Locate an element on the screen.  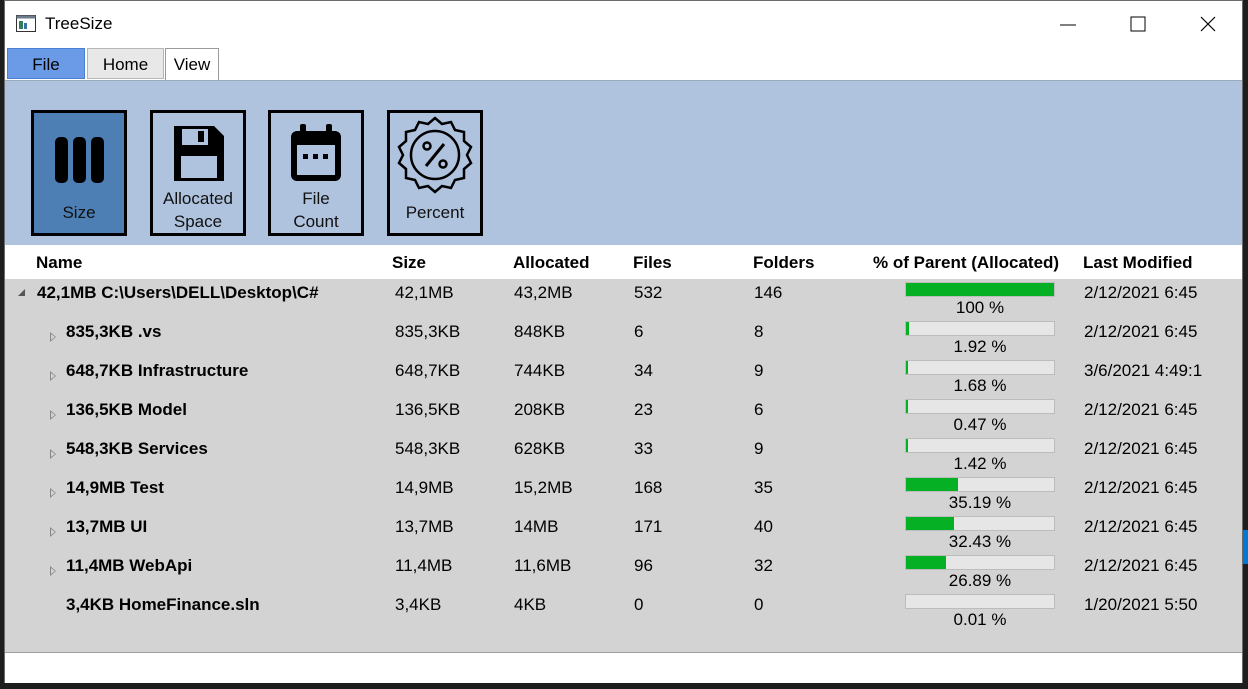
row-name: 136,5KB Model is located at coordinates (126, 409).